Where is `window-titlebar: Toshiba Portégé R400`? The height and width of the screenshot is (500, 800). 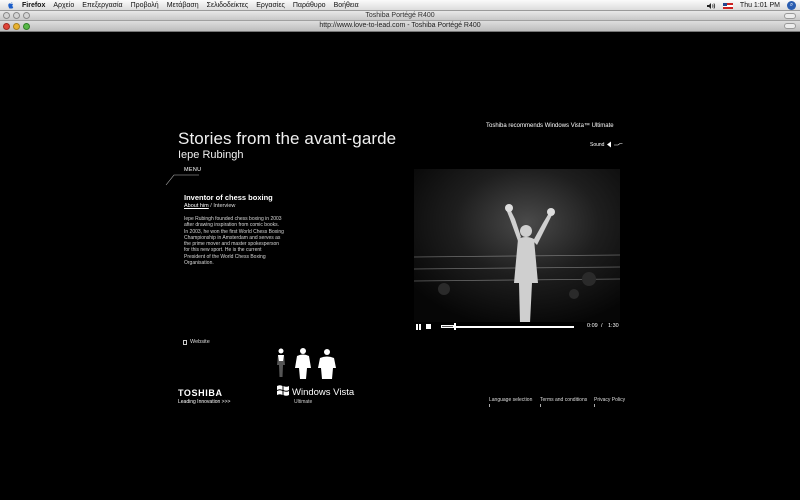 window-titlebar: Toshiba Portégé R400 is located at coordinates (400, 16).